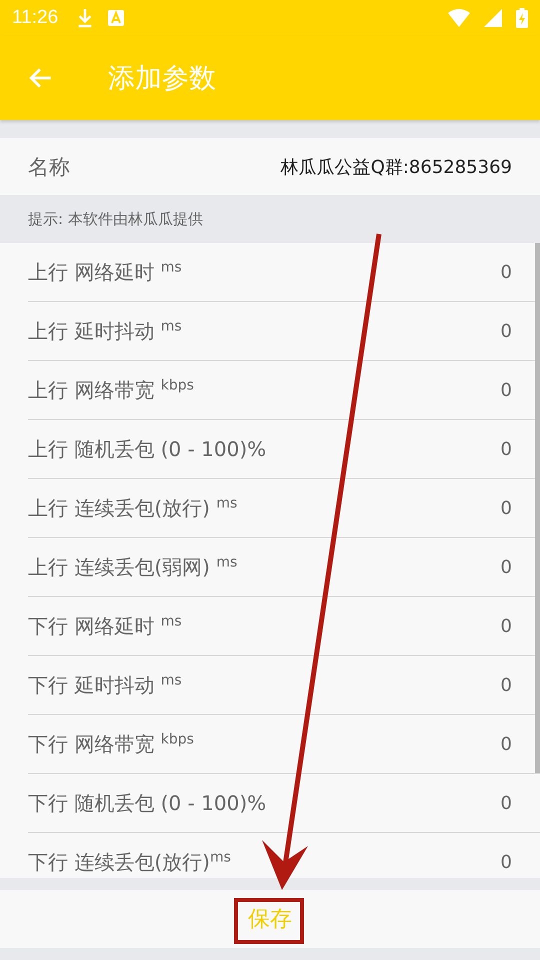  Describe the element at coordinates (49, 167) in the screenshot. I see `name-label: 名称` at that location.